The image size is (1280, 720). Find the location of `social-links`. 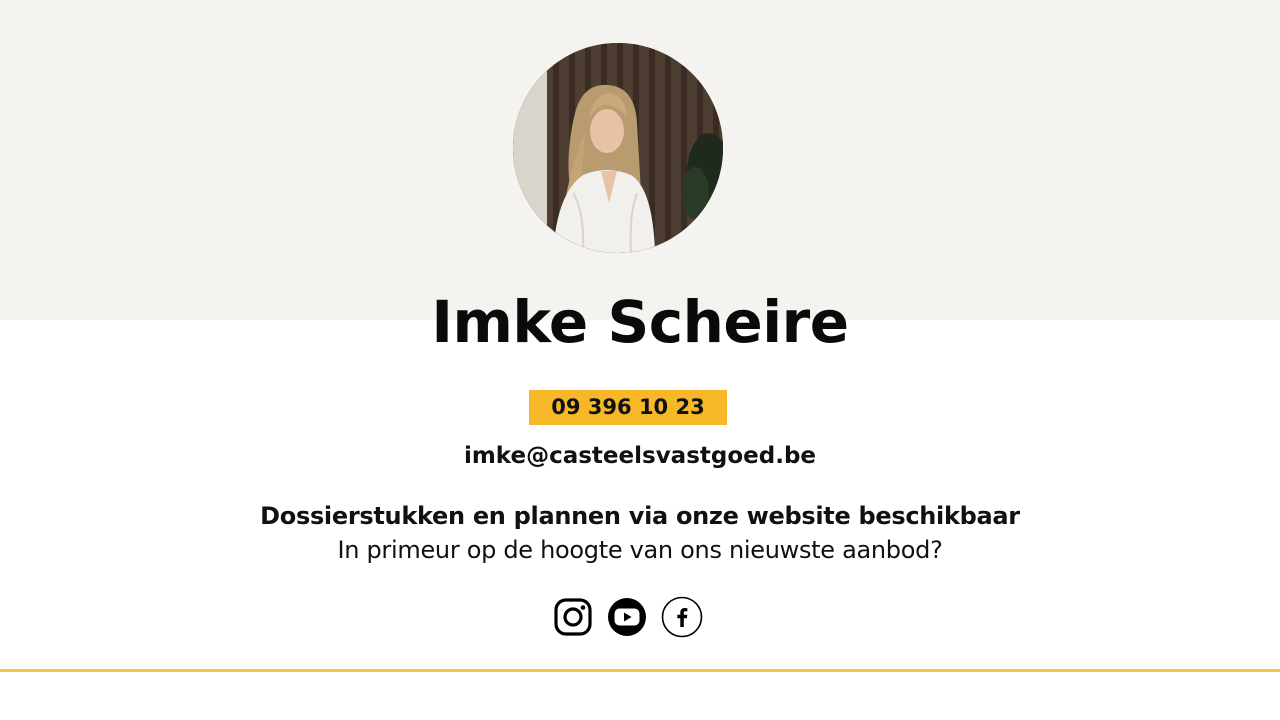

social-links is located at coordinates (633, 618).